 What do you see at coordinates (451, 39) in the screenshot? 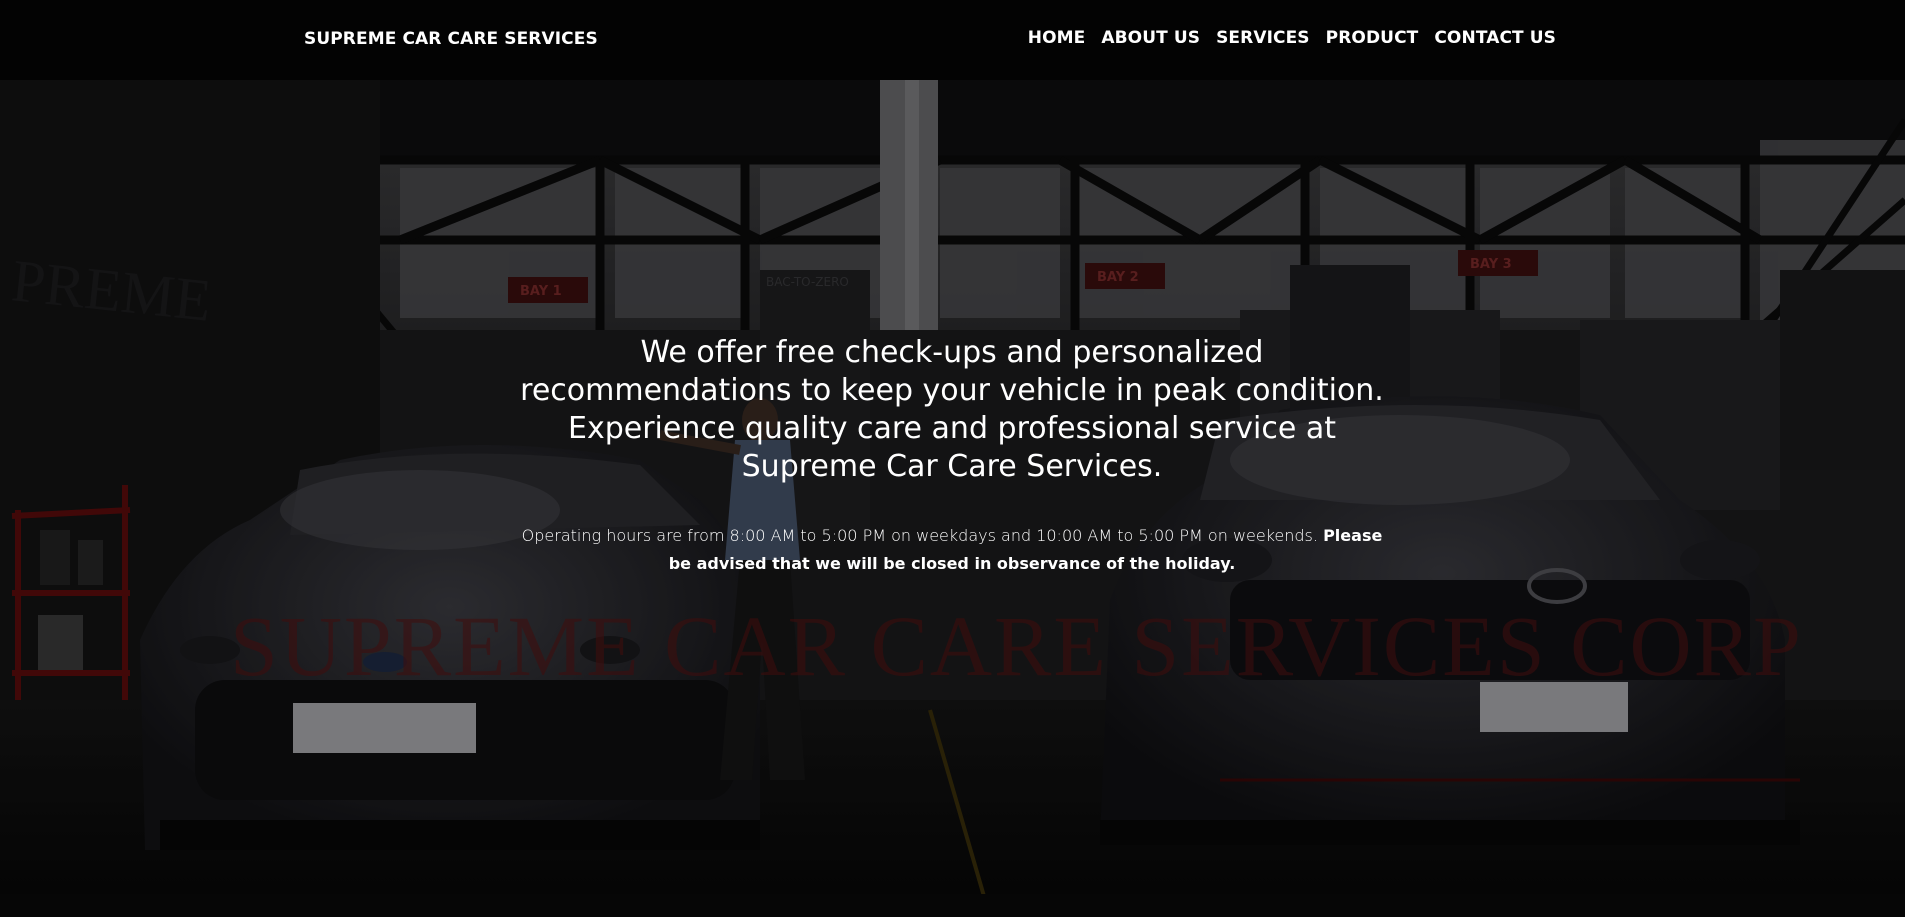
I see `brand-logo-link: SUPREME CAR CARE SERVICES` at bounding box center [451, 39].